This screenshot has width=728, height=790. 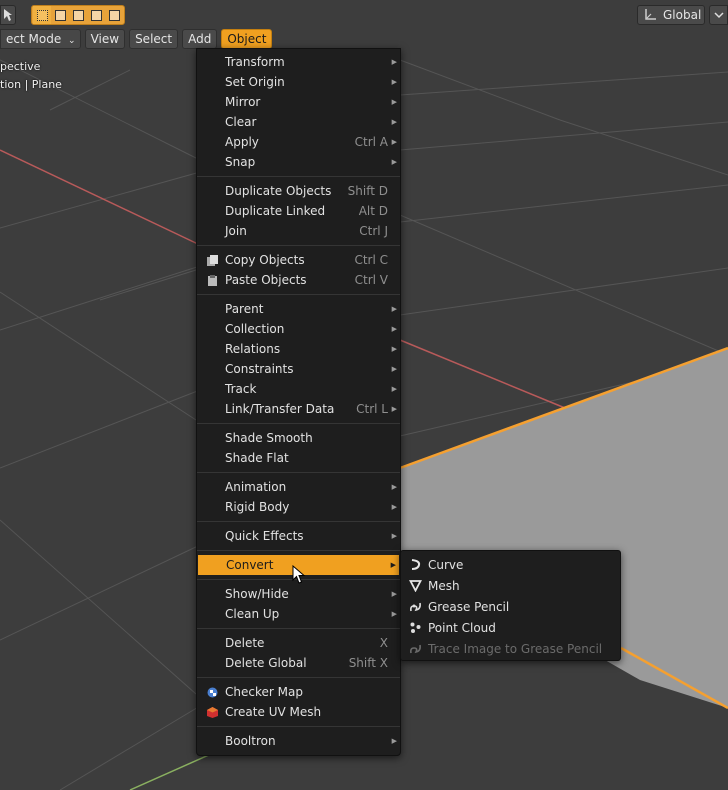 What do you see at coordinates (245, 643) in the screenshot?
I see `menu-item-label: Delete` at bounding box center [245, 643].